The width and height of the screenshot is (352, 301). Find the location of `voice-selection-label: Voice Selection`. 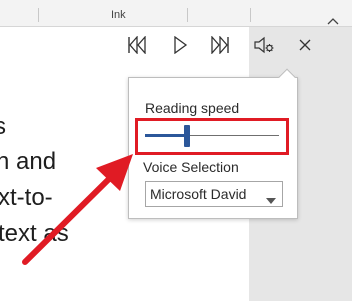

voice-selection-label: Voice Selection is located at coordinates (191, 167).